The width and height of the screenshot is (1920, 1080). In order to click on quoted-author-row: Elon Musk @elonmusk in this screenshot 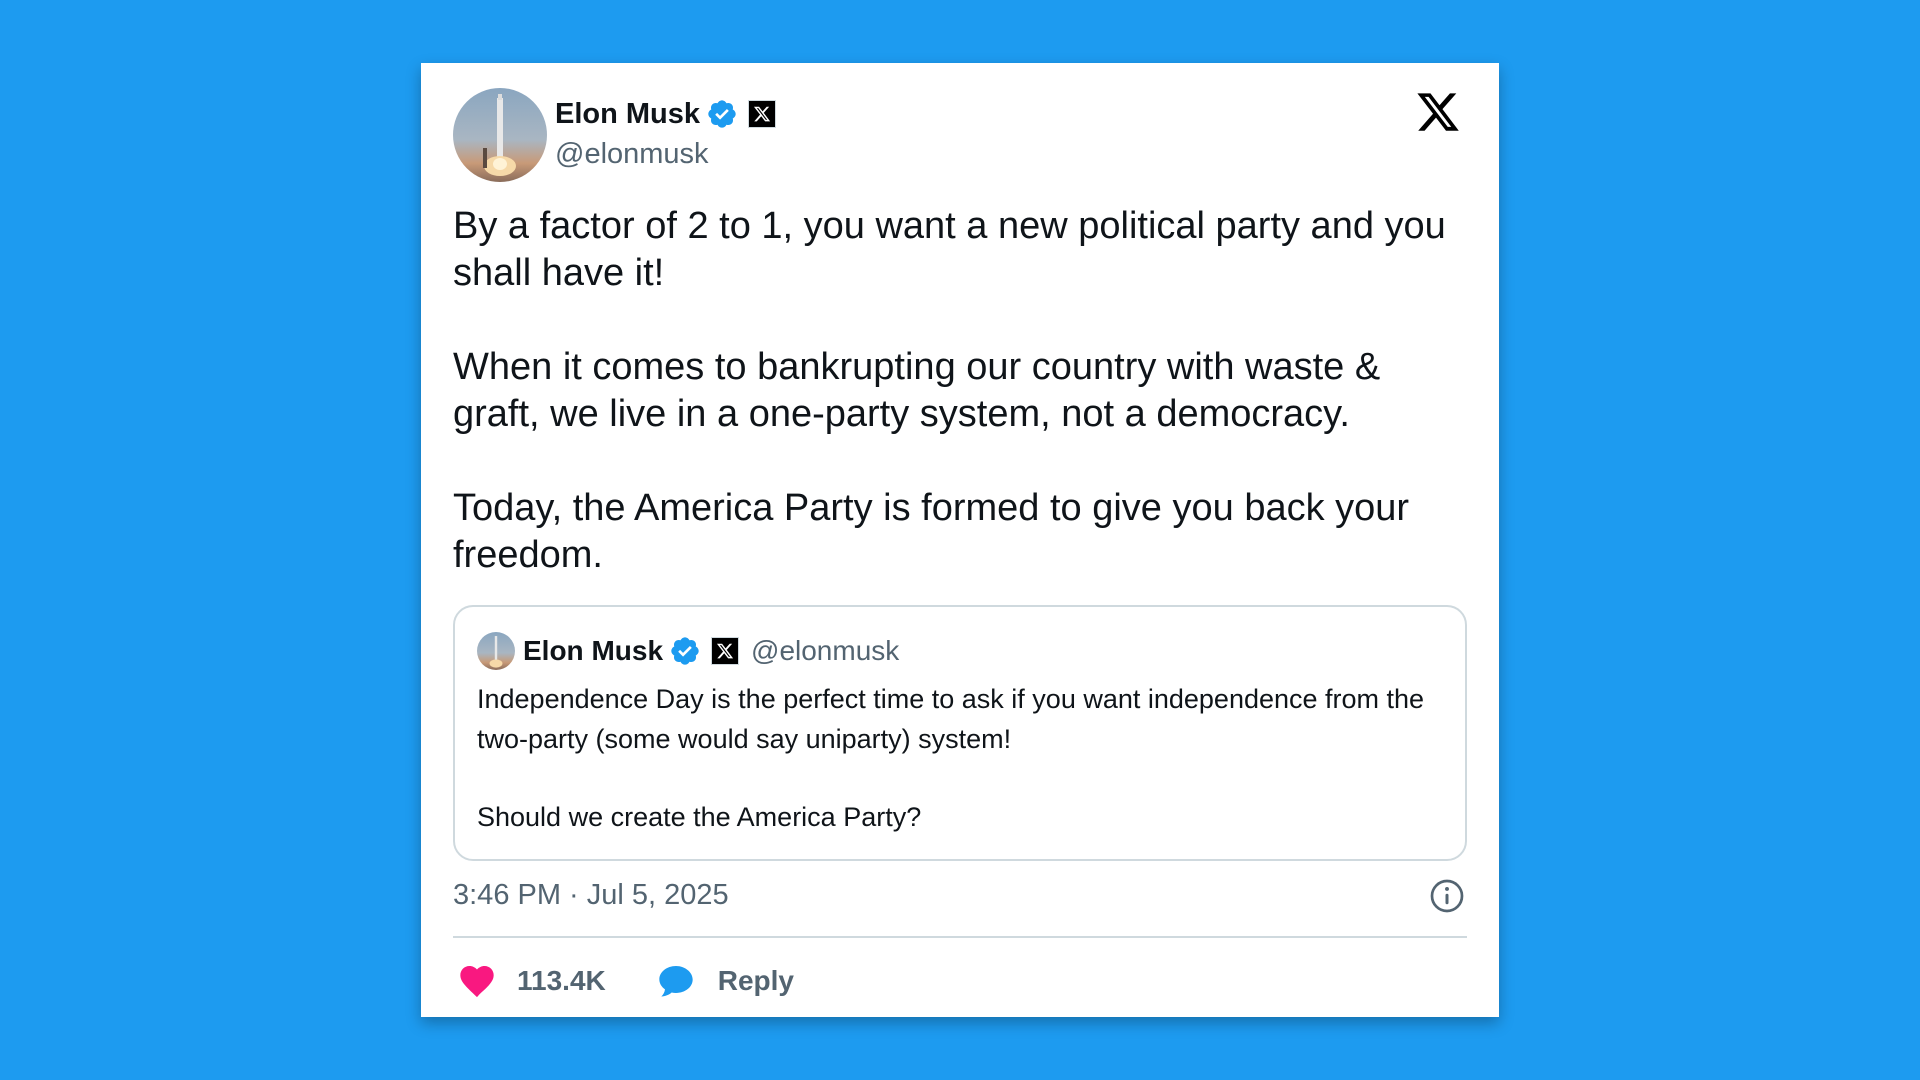, I will do `click(688, 651)`.